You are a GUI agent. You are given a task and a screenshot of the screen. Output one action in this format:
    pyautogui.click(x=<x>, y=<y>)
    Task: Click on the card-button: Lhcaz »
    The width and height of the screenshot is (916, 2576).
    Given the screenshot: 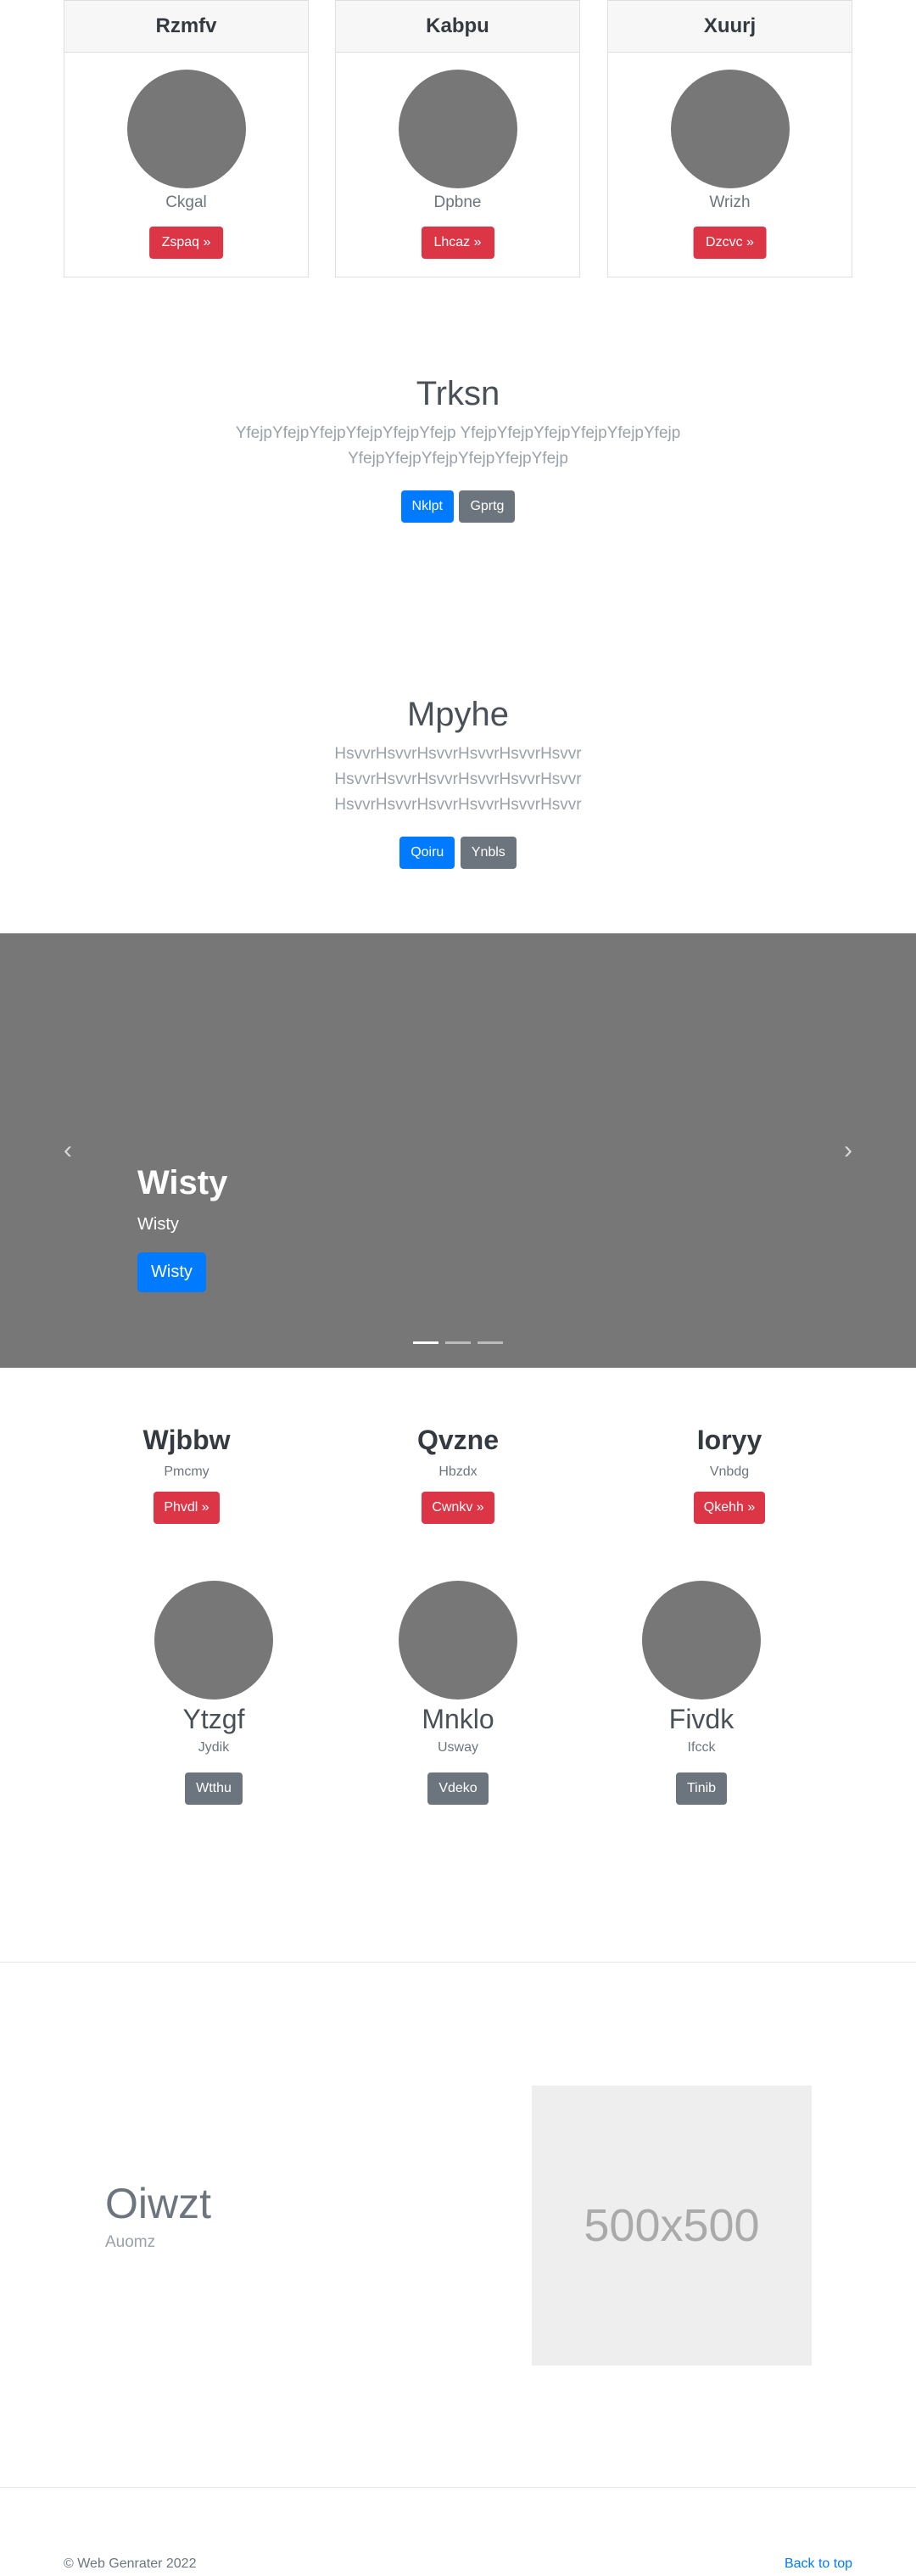 What is the action you would take?
    pyautogui.click(x=457, y=243)
    